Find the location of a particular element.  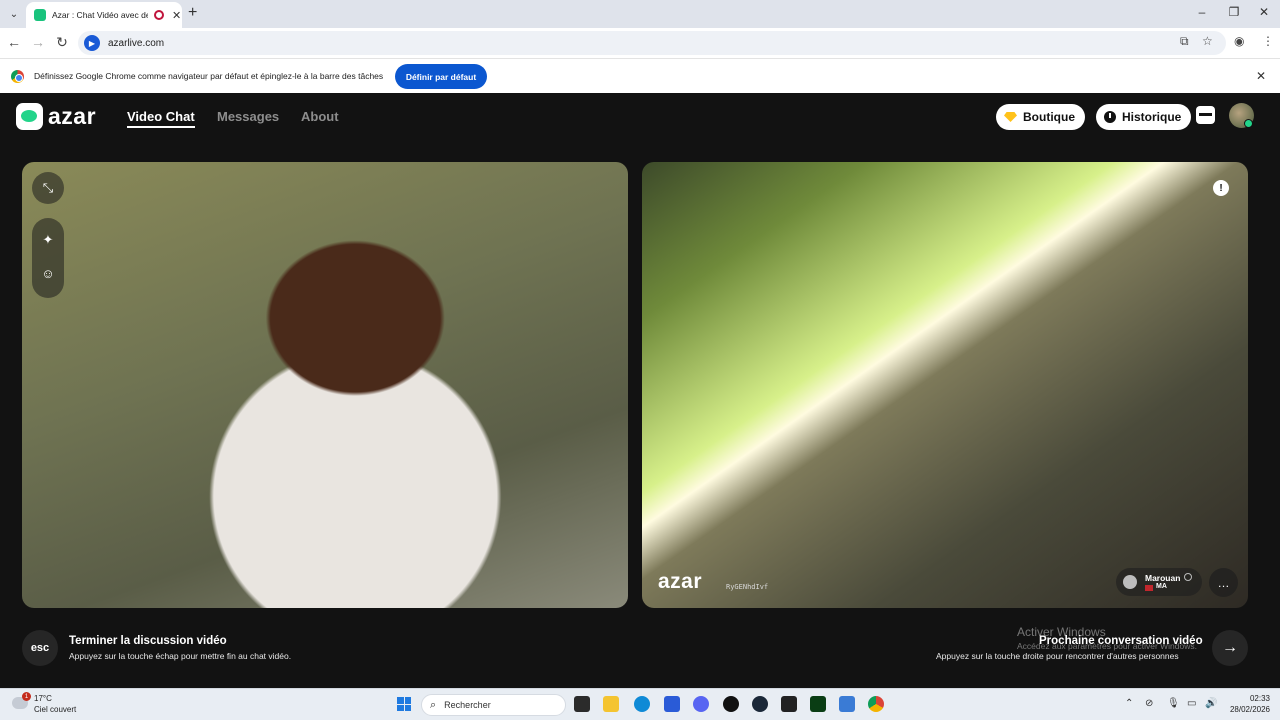

azar-logo-icon is located at coordinates (29, 116).